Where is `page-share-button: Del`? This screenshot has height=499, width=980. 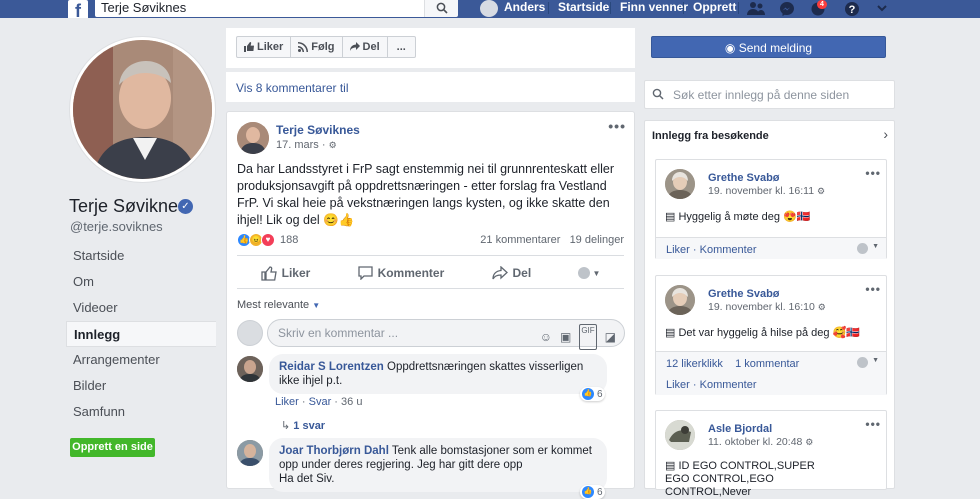 page-share-button: Del is located at coordinates (365, 47).